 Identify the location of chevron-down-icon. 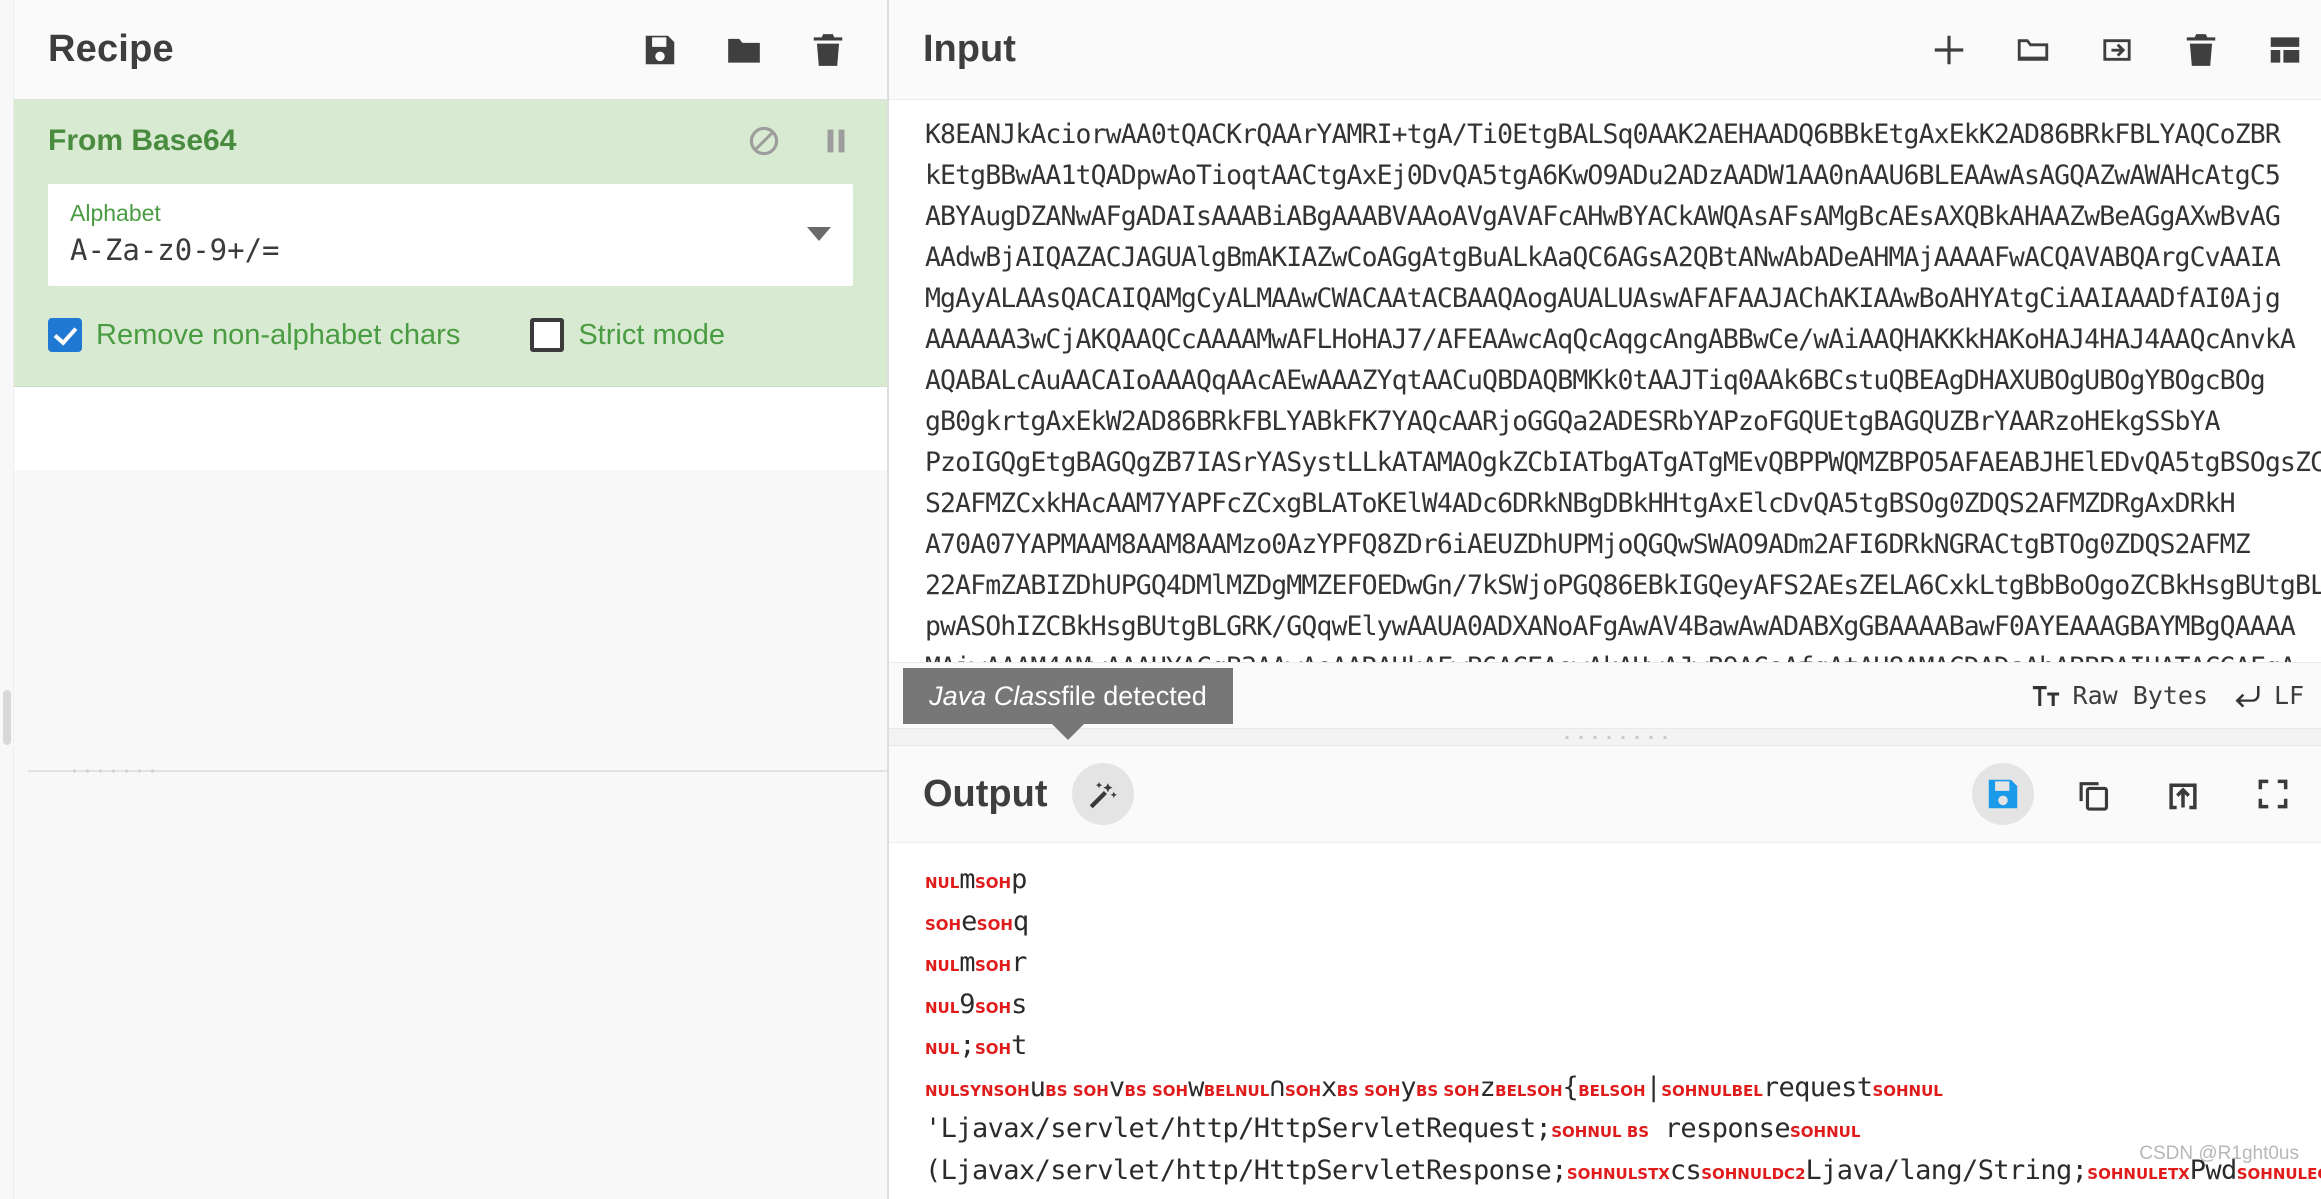
(819, 234).